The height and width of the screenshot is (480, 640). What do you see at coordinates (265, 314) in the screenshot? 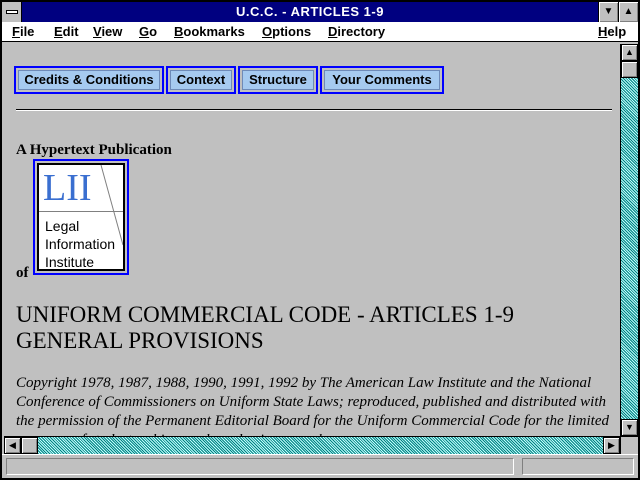
I see `heading-line-1: UNIFORM COMMERCIAL CODE - ARTICLES 1-9` at bounding box center [265, 314].